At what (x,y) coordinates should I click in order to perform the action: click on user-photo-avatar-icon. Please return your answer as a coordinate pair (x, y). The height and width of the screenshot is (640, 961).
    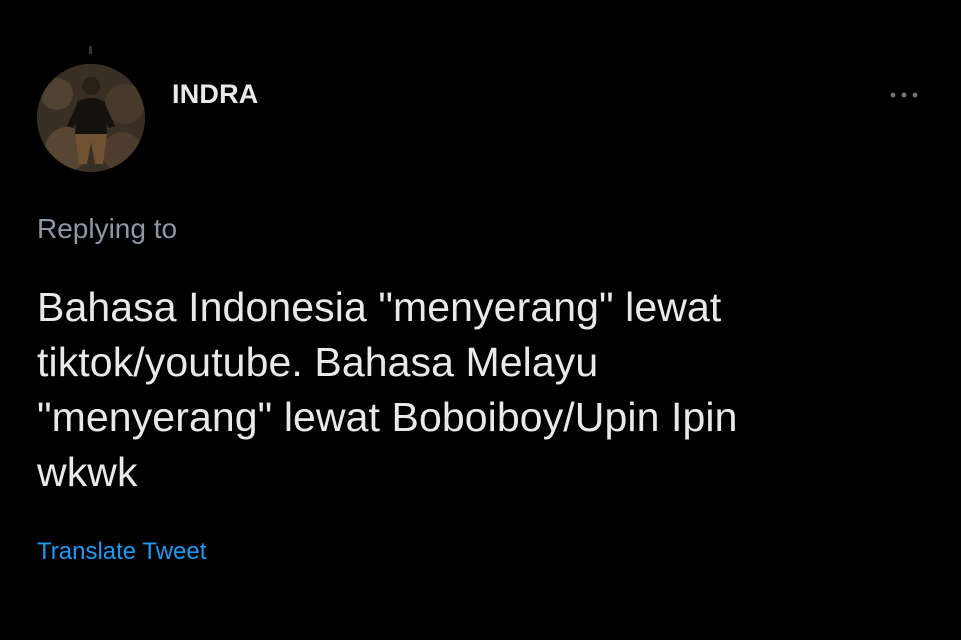
    Looking at the image, I should click on (91, 118).